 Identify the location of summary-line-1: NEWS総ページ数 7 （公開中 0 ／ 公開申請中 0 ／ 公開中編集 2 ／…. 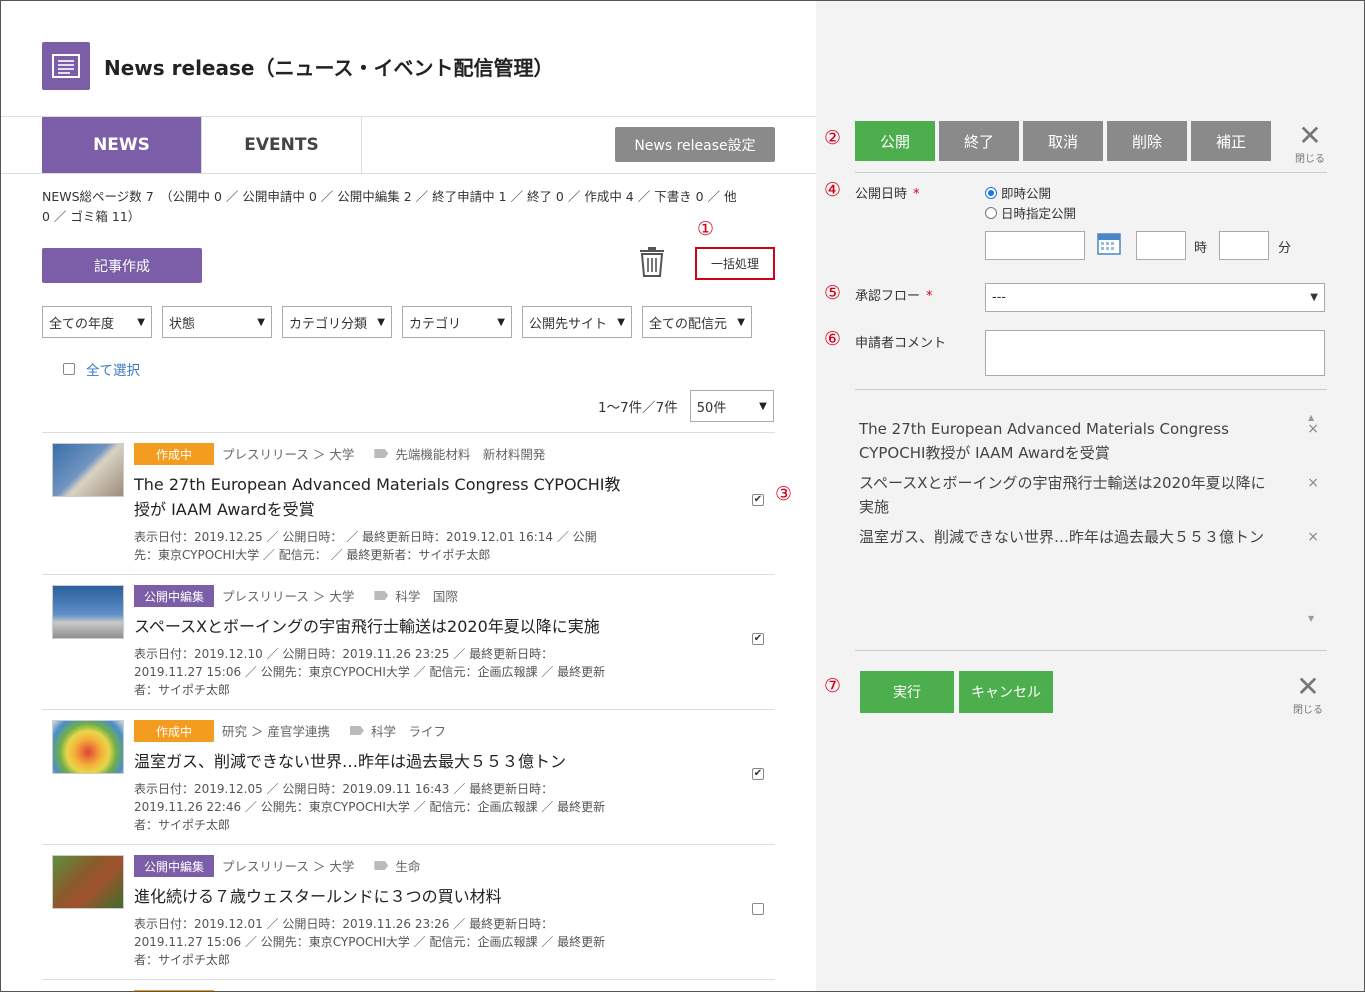
(389, 196).